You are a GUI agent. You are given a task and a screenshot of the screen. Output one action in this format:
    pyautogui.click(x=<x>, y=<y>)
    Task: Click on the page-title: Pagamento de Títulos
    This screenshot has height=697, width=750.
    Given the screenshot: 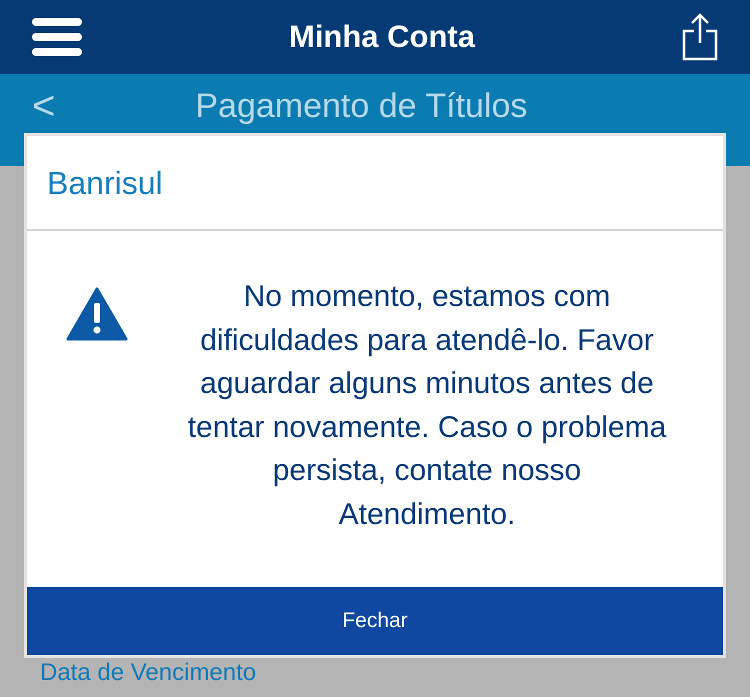 What is the action you would take?
    pyautogui.click(x=361, y=106)
    